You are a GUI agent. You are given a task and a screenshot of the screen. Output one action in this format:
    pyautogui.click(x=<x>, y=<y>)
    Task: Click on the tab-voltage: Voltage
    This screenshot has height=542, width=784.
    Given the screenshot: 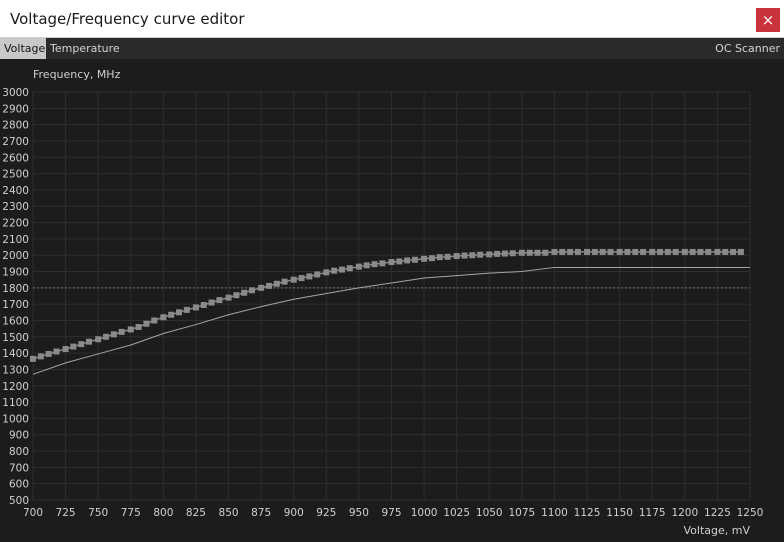 What is the action you would take?
    pyautogui.click(x=23, y=48)
    